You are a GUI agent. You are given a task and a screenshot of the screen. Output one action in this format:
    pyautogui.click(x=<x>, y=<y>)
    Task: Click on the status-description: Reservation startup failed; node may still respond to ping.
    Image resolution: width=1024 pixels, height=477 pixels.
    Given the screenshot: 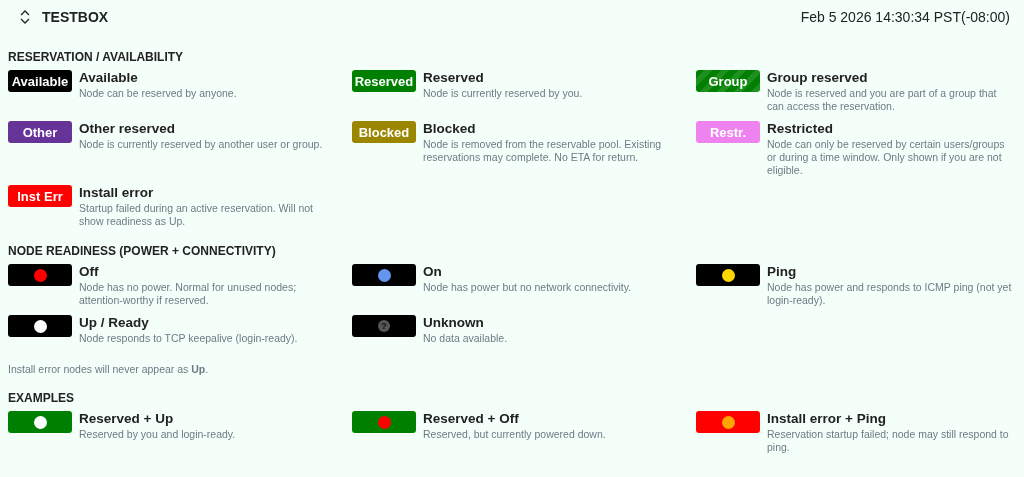 What is the action you would take?
    pyautogui.click(x=888, y=441)
    